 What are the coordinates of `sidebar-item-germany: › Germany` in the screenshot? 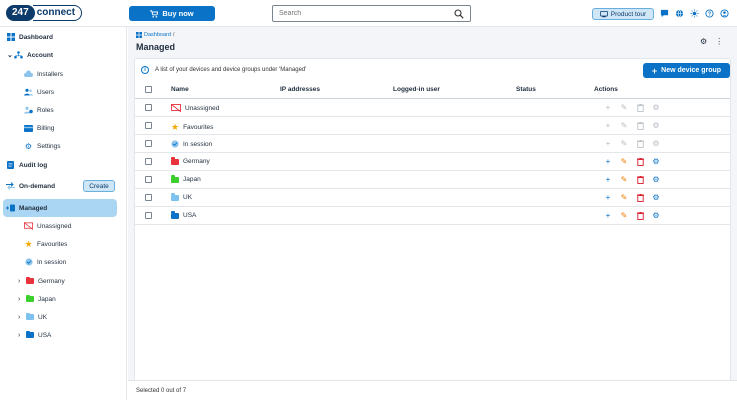 It's located at (63, 281).